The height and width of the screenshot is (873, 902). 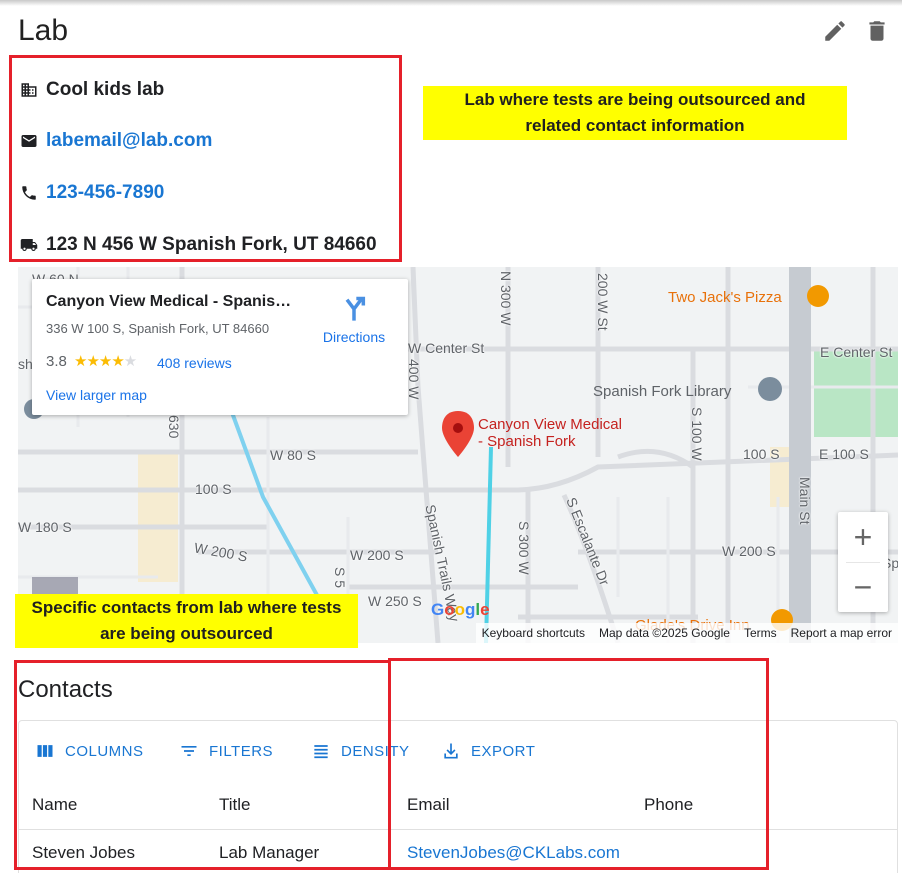 What do you see at coordinates (340, 578) in the screenshot?
I see `street-s5: S 5` at bounding box center [340, 578].